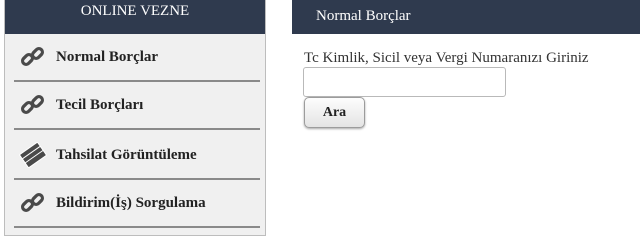 This screenshot has height=240, width=640. Describe the element at coordinates (100, 104) in the screenshot. I see `sidebar-item-label: Tecil Borçları` at that location.